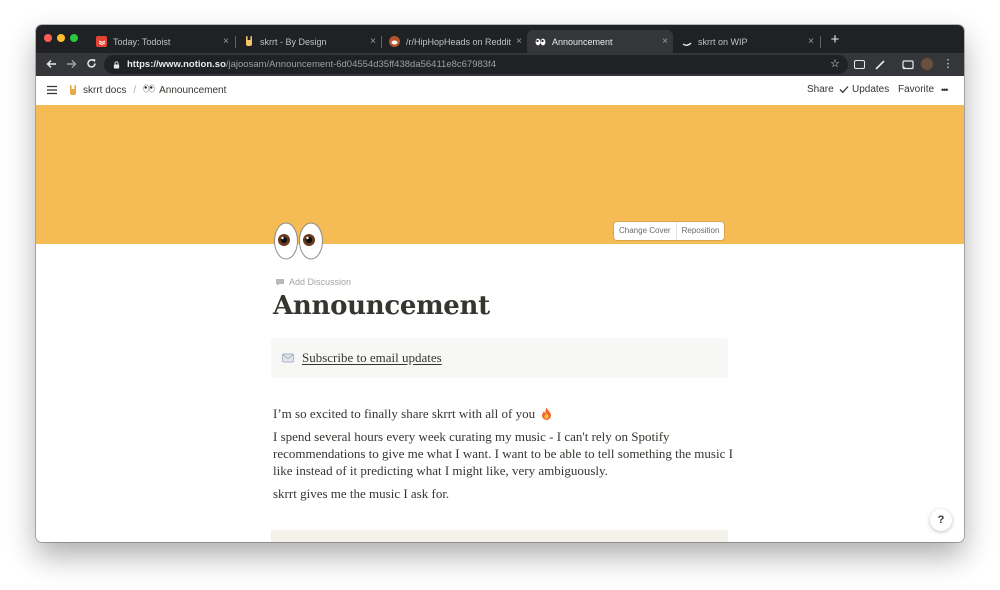 This screenshot has height=590, width=1000. What do you see at coordinates (880, 64) in the screenshot?
I see `extension-pen-icon` at bounding box center [880, 64].